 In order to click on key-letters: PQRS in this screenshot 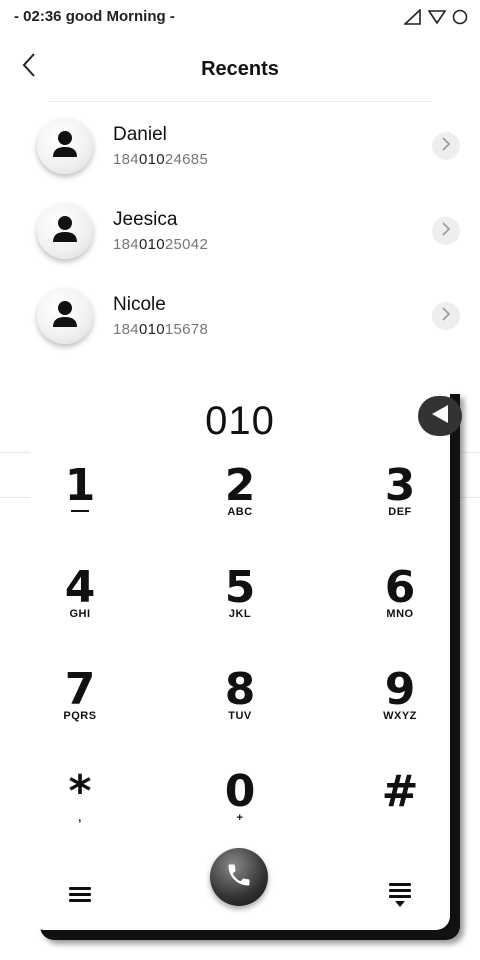, I will do `click(80, 716)`.